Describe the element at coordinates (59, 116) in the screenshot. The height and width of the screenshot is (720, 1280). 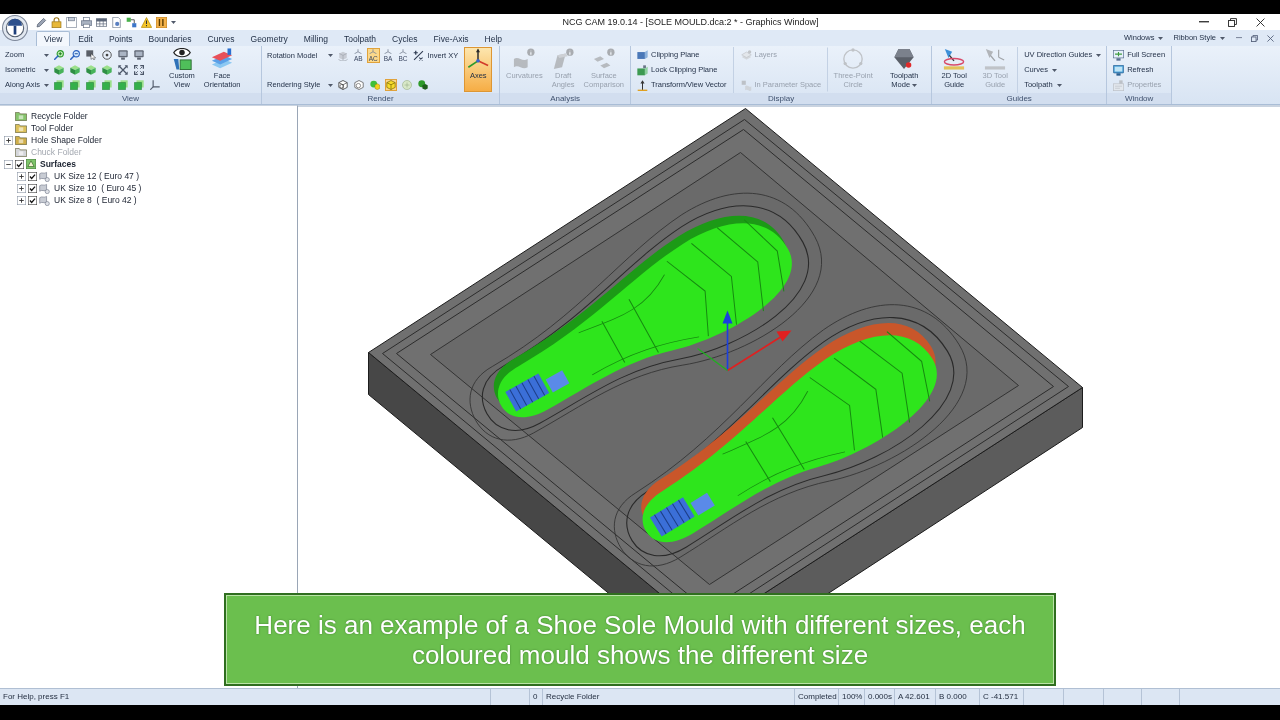
I see `tree-item: Recycle Folder` at that location.